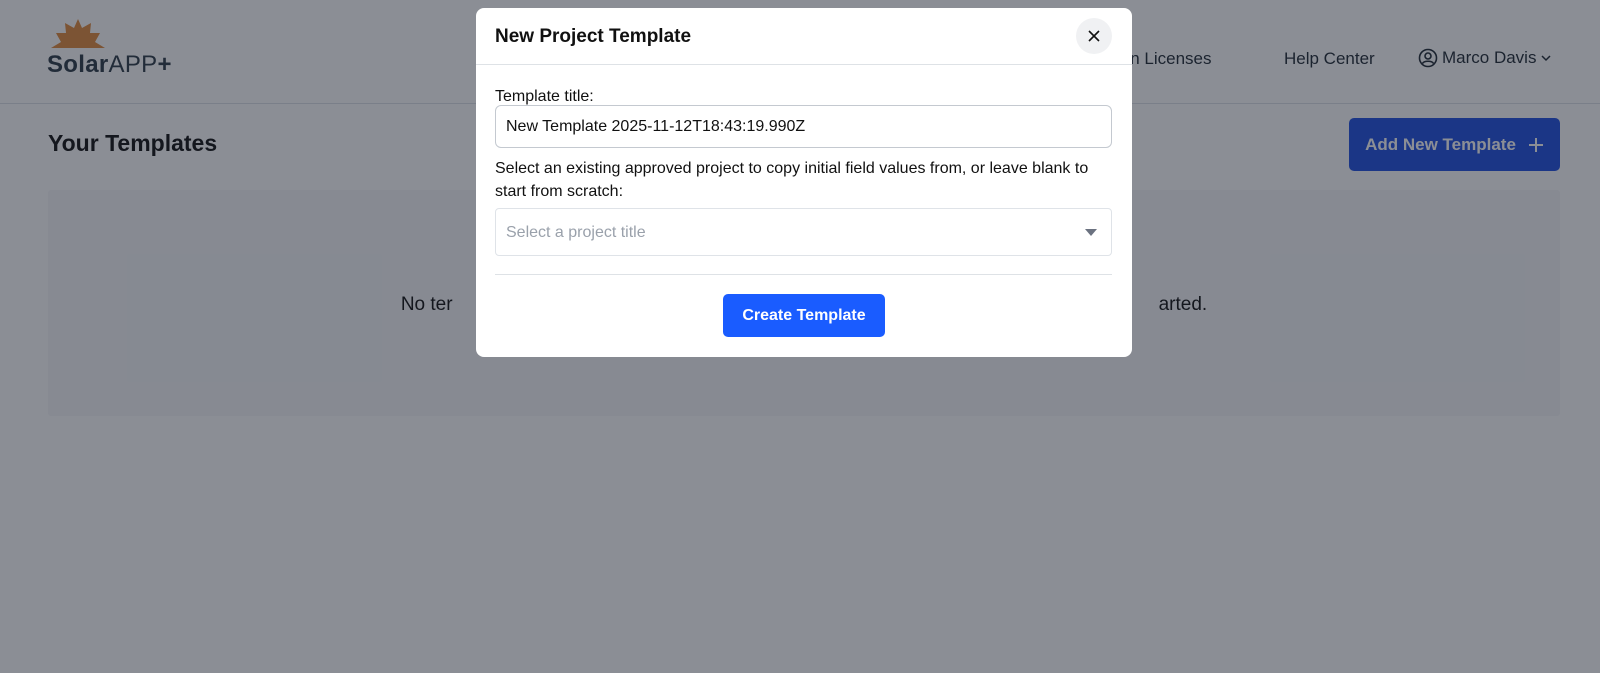 This screenshot has width=1600, height=673. I want to click on template-title-input, so click(803, 126).